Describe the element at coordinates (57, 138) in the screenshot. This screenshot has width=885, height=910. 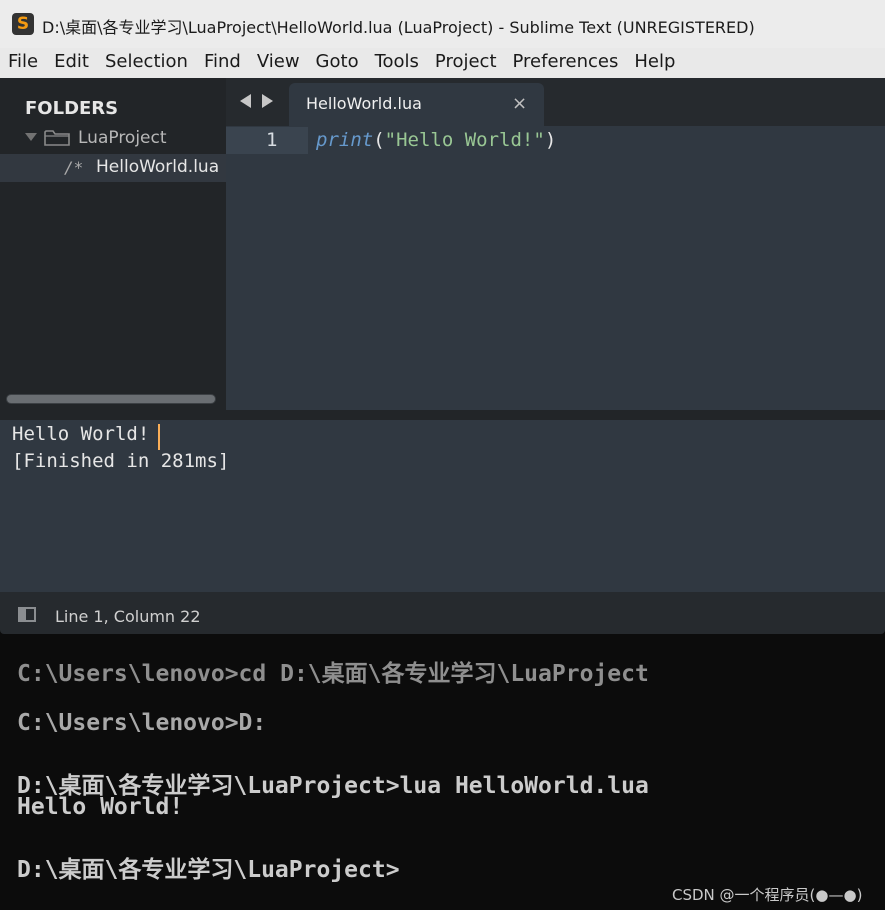
I see `folder-icon` at that location.